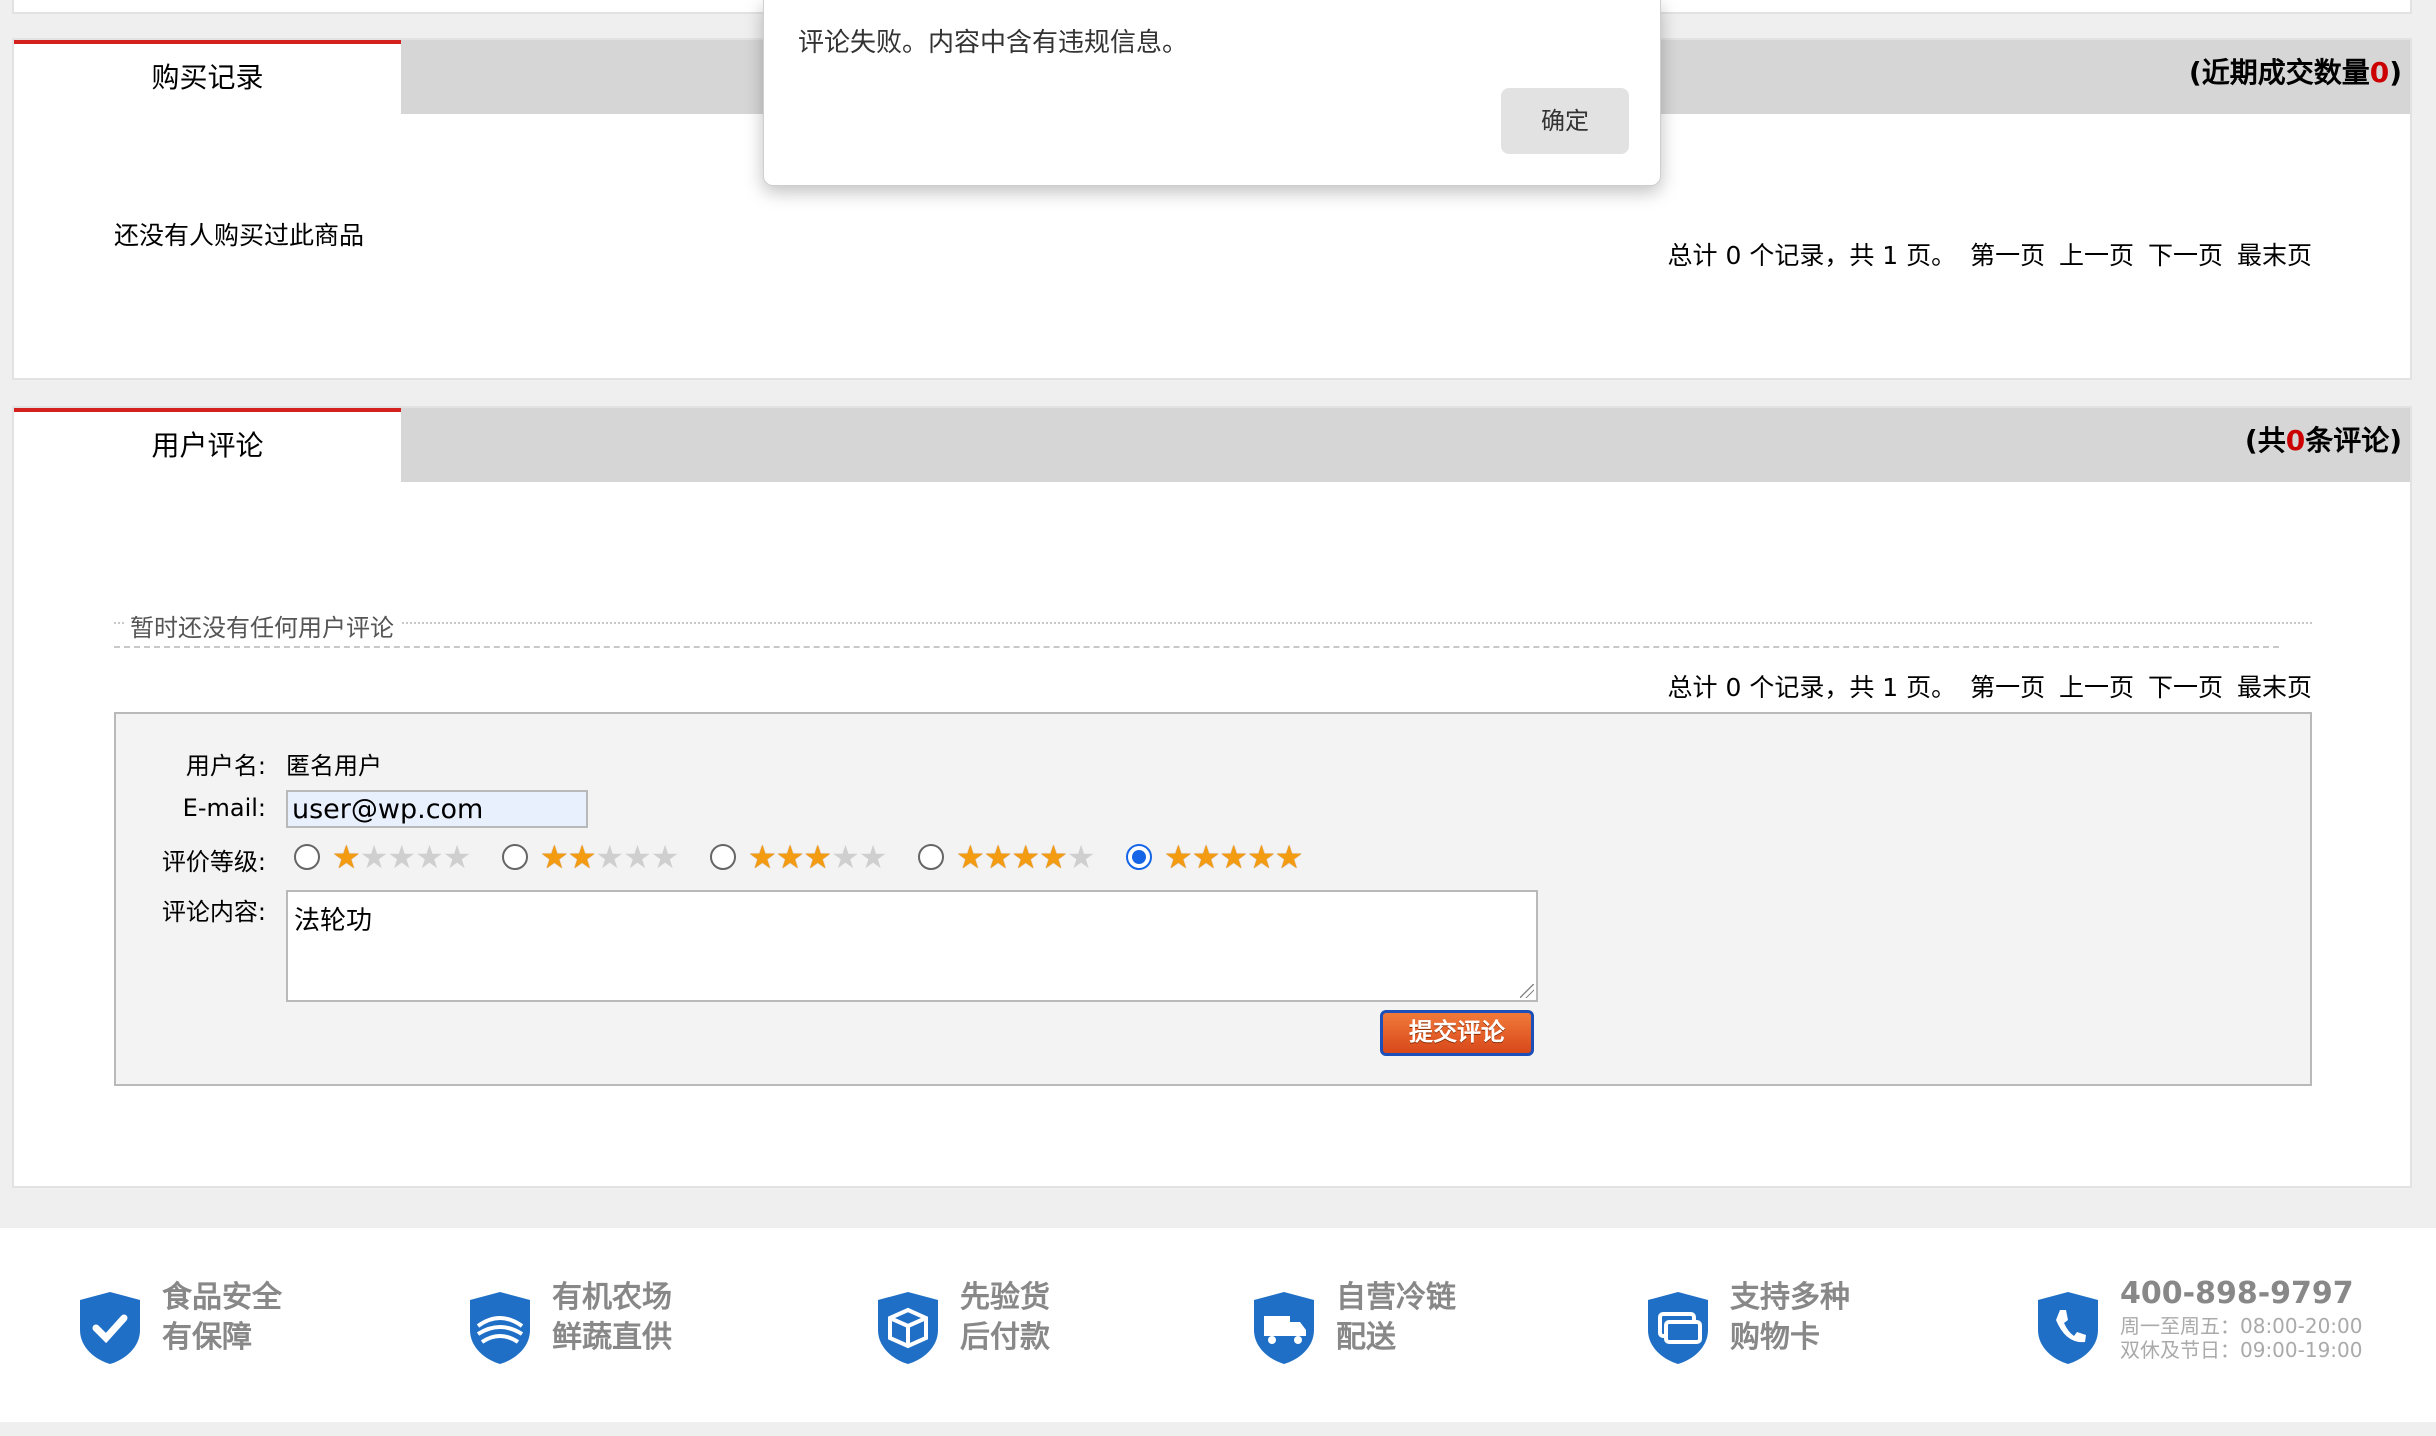  What do you see at coordinates (110, 1328) in the screenshot?
I see `check-shield-icon` at bounding box center [110, 1328].